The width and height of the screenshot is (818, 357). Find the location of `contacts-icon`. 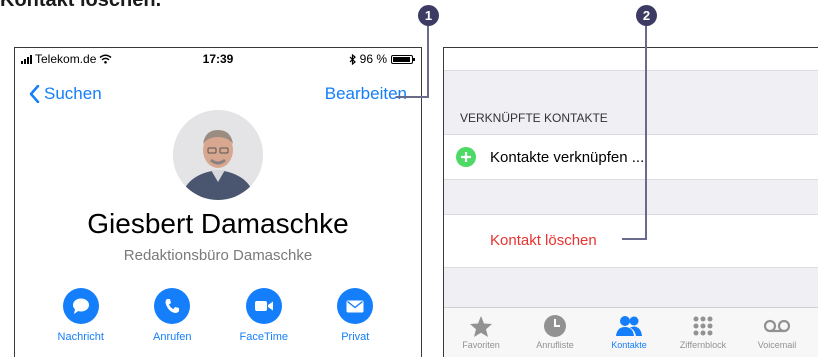

contacts-icon is located at coordinates (629, 326).